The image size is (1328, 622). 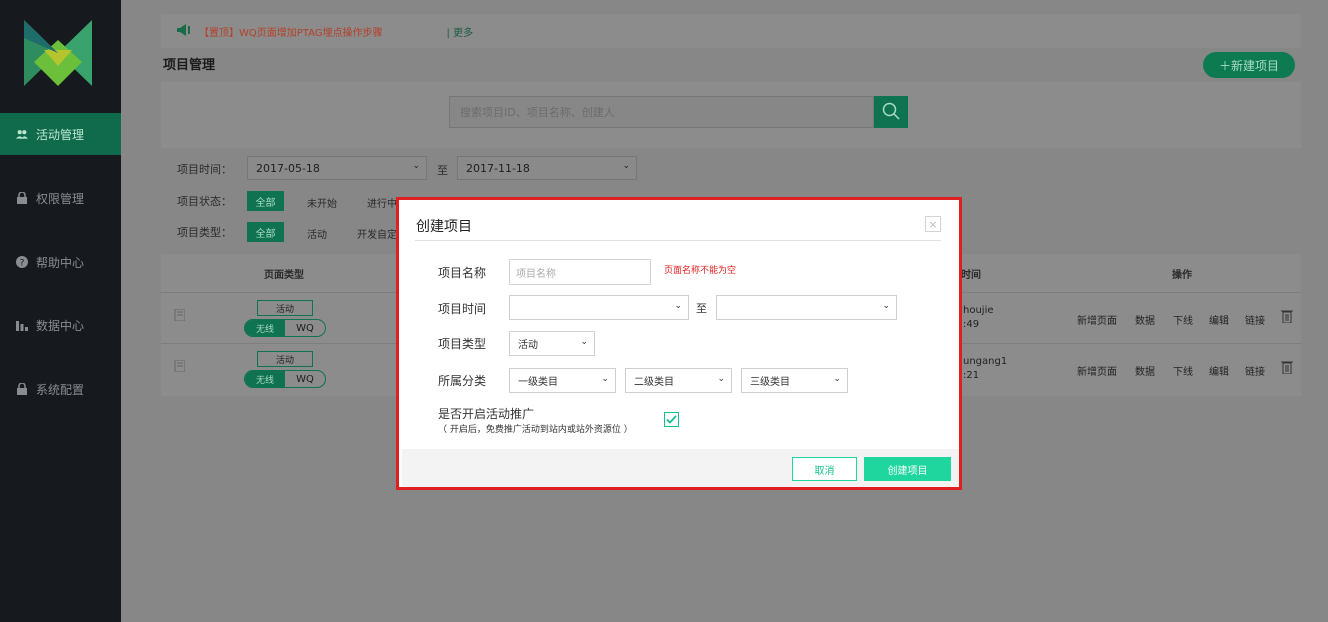 I want to click on notice-more-link: | 更多, so click(x=460, y=31).